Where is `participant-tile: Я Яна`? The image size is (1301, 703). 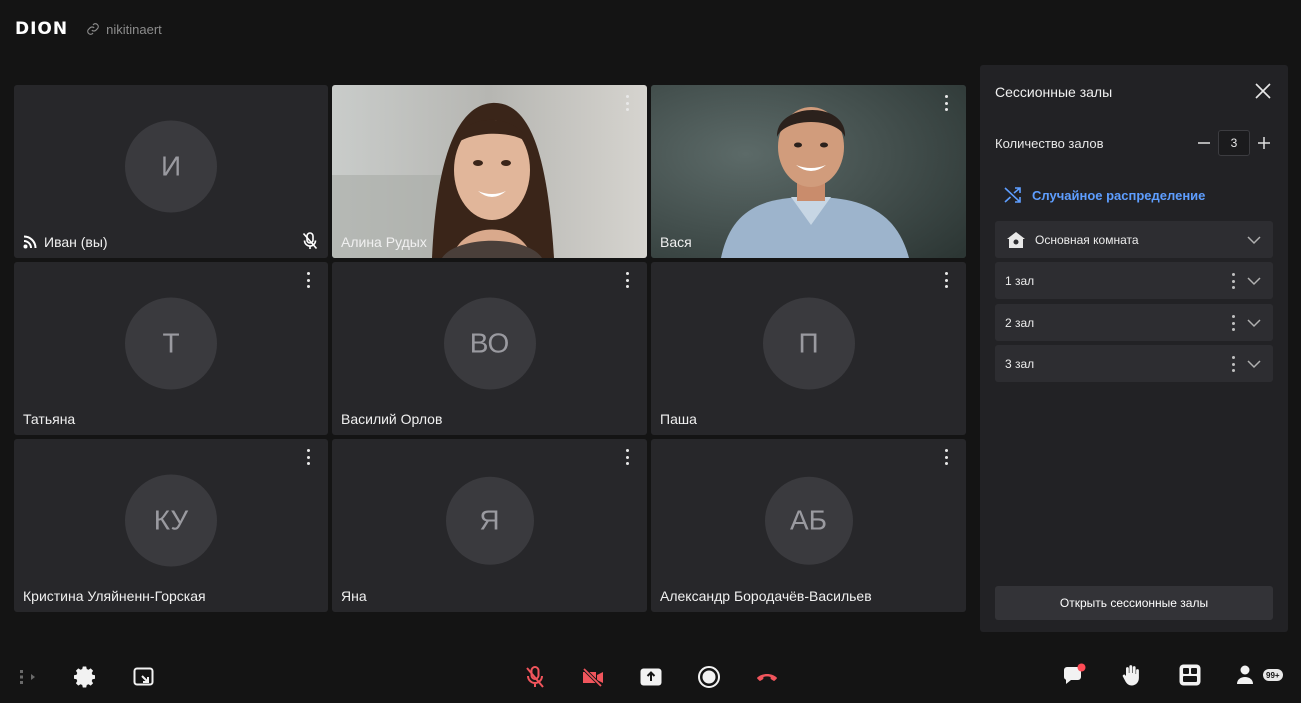 participant-tile: Я Яна is located at coordinates (489, 525).